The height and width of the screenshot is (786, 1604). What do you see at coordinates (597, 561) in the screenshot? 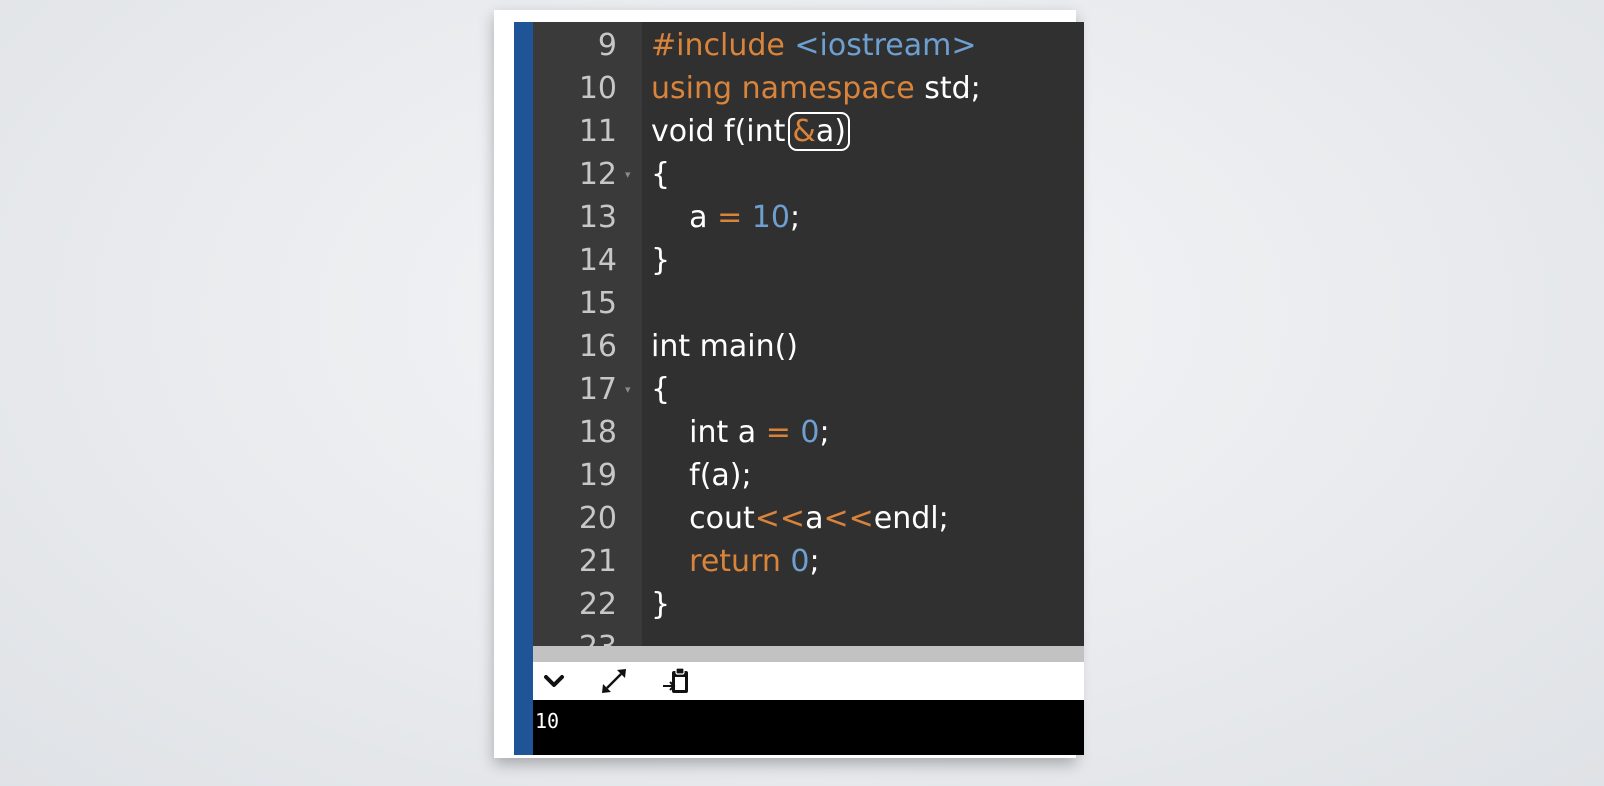
I see `line-number: 21` at bounding box center [597, 561].